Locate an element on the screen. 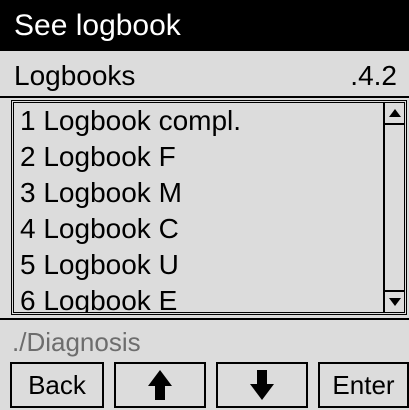  subheader-label: Logbooks is located at coordinates (75, 75).